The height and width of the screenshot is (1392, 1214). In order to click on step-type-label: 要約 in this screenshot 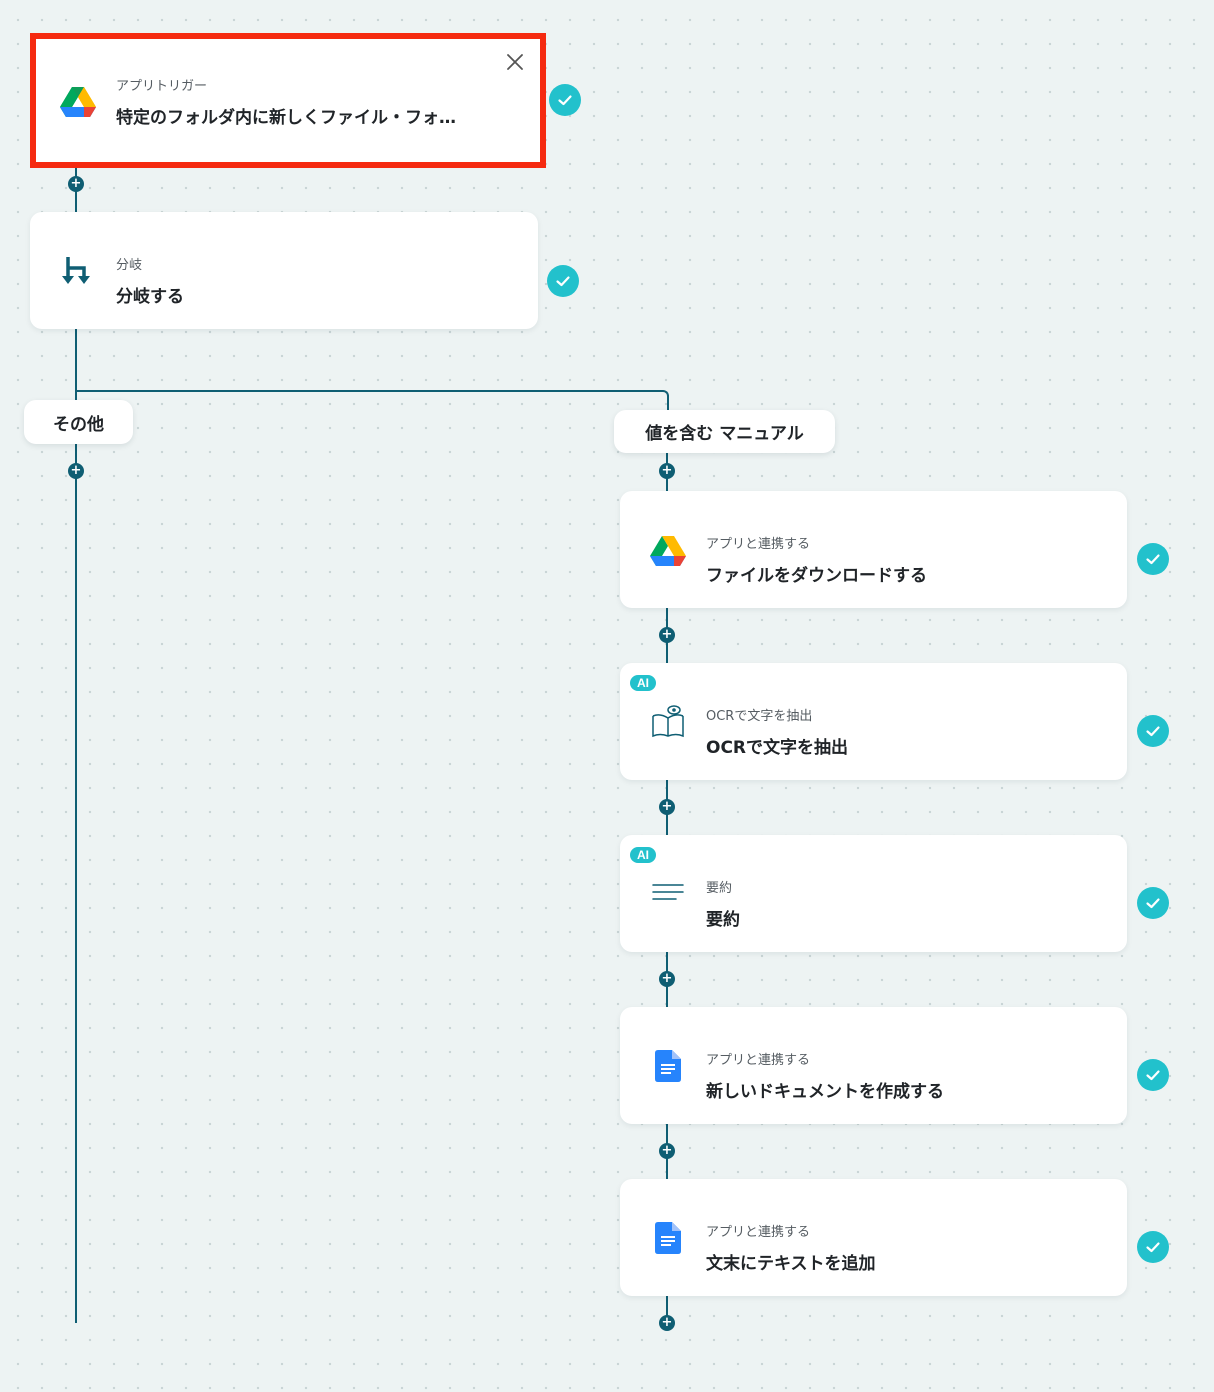, I will do `click(719, 888)`.